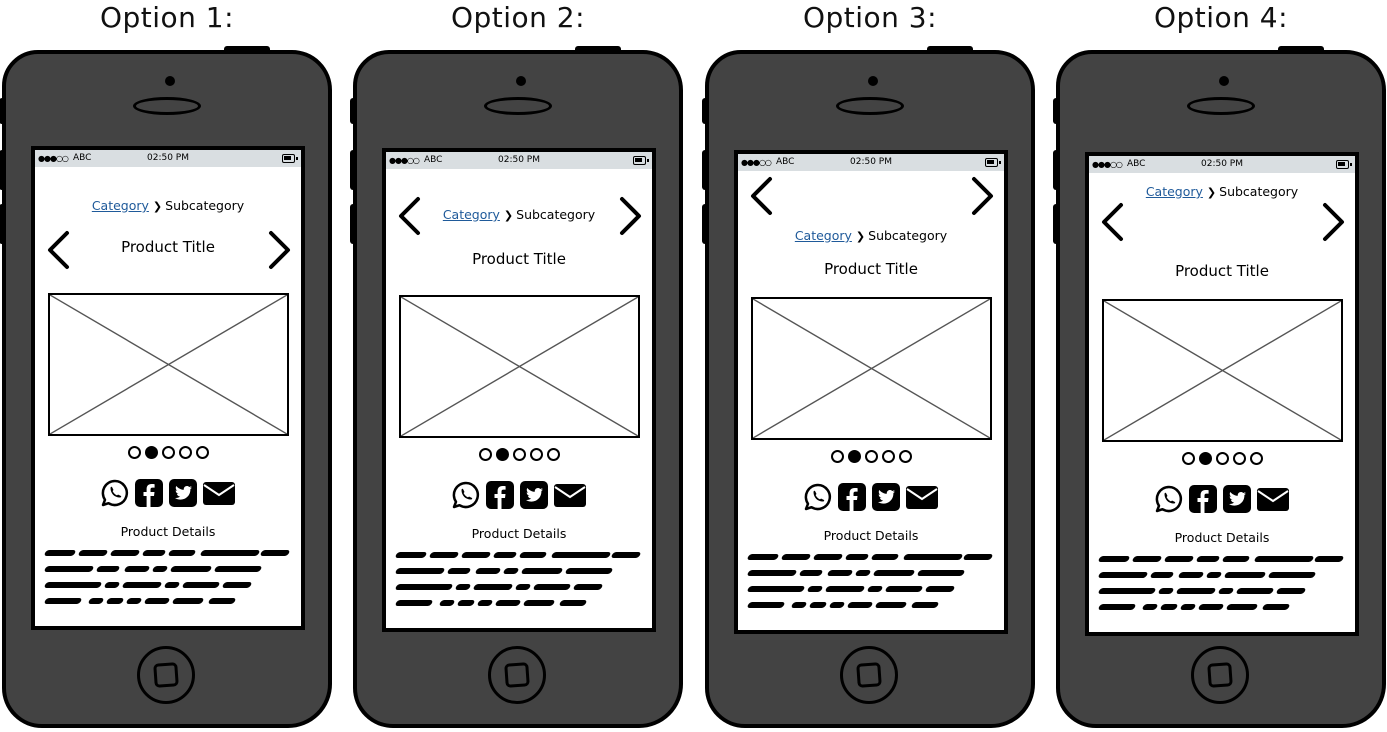 The image size is (1387, 732). I want to click on email-icon, so click(1273, 499).